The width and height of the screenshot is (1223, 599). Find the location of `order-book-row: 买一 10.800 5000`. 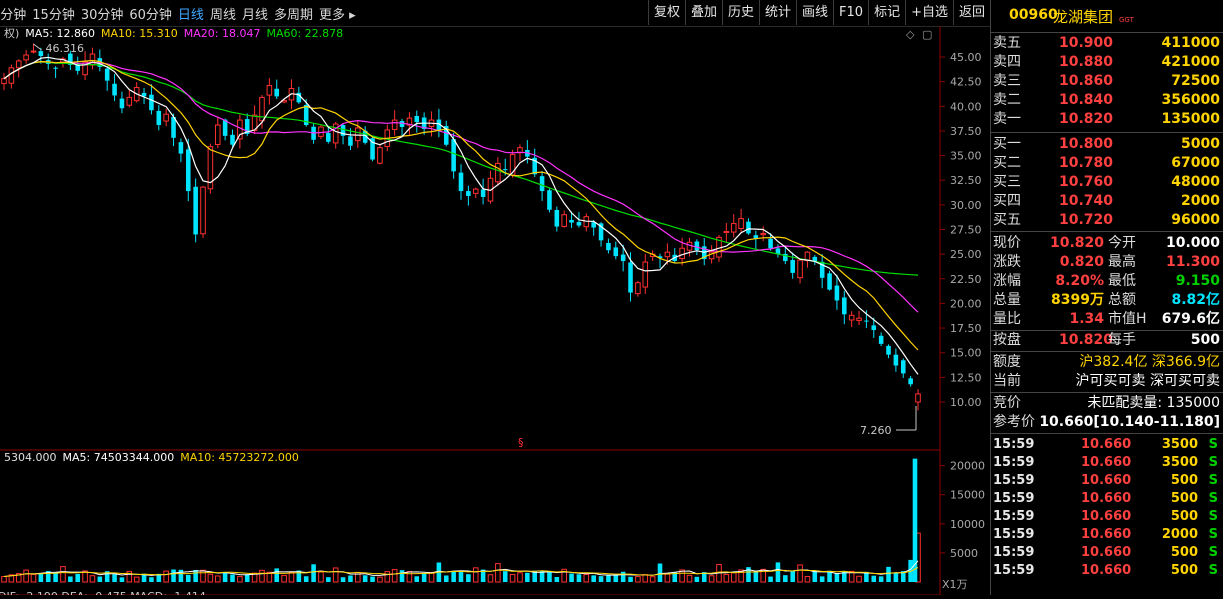

order-book-row: 买一 10.800 5000 is located at coordinates (1107, 144).